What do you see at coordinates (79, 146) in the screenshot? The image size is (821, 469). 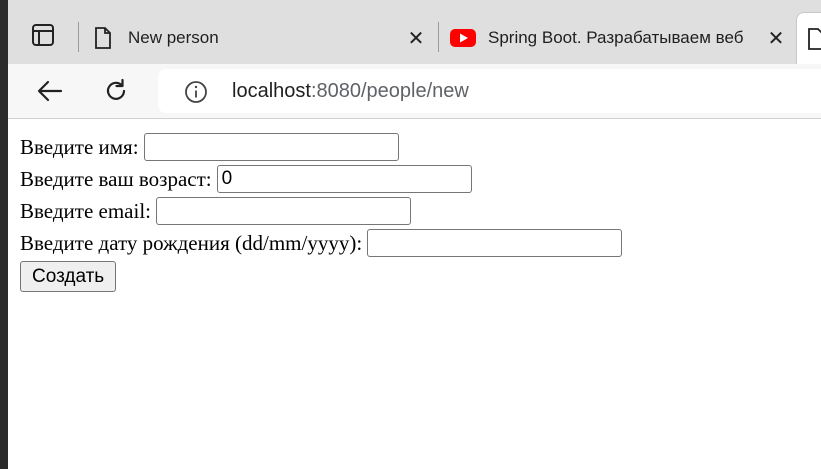 I see `name-label: Введите имя:` at bounding box center [79, 146].